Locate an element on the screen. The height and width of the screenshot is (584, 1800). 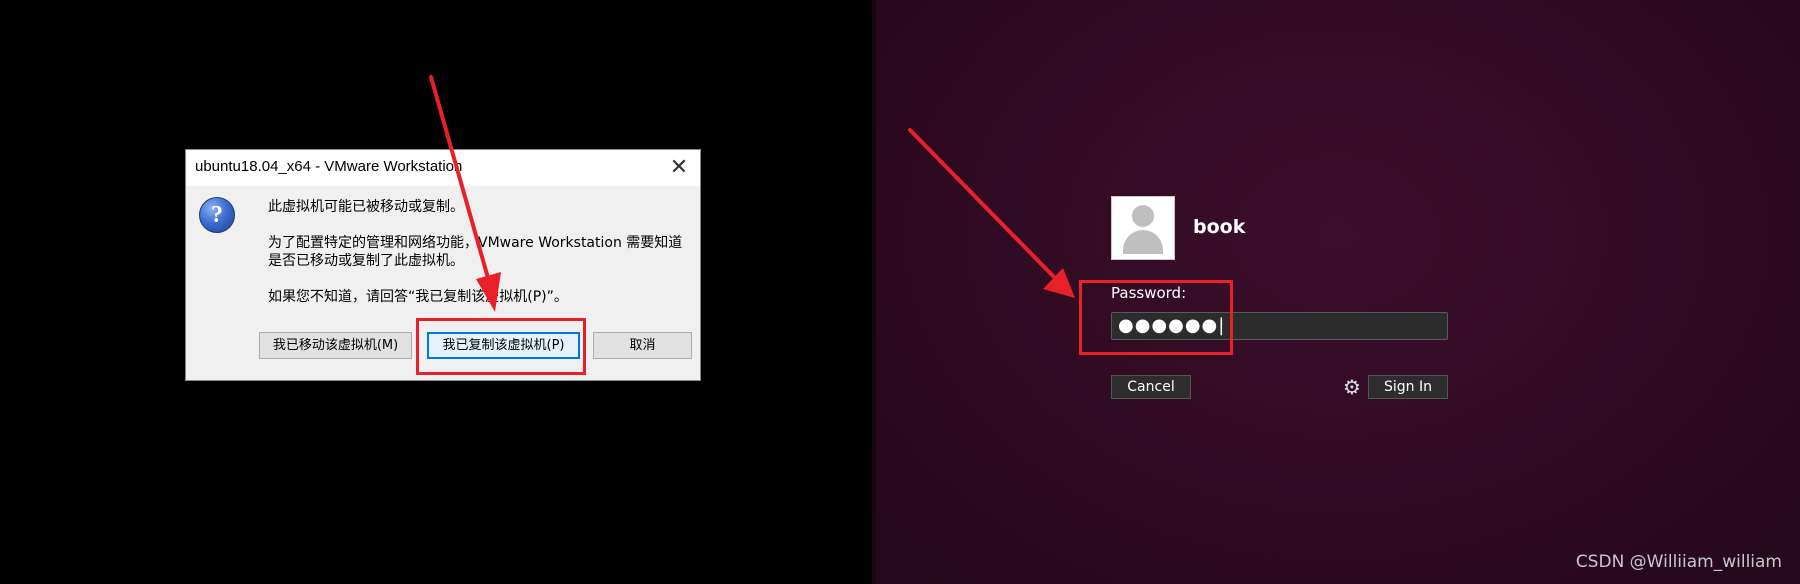
watermark: CSDN @Williiam_william is located at coordinates (1678, 562).